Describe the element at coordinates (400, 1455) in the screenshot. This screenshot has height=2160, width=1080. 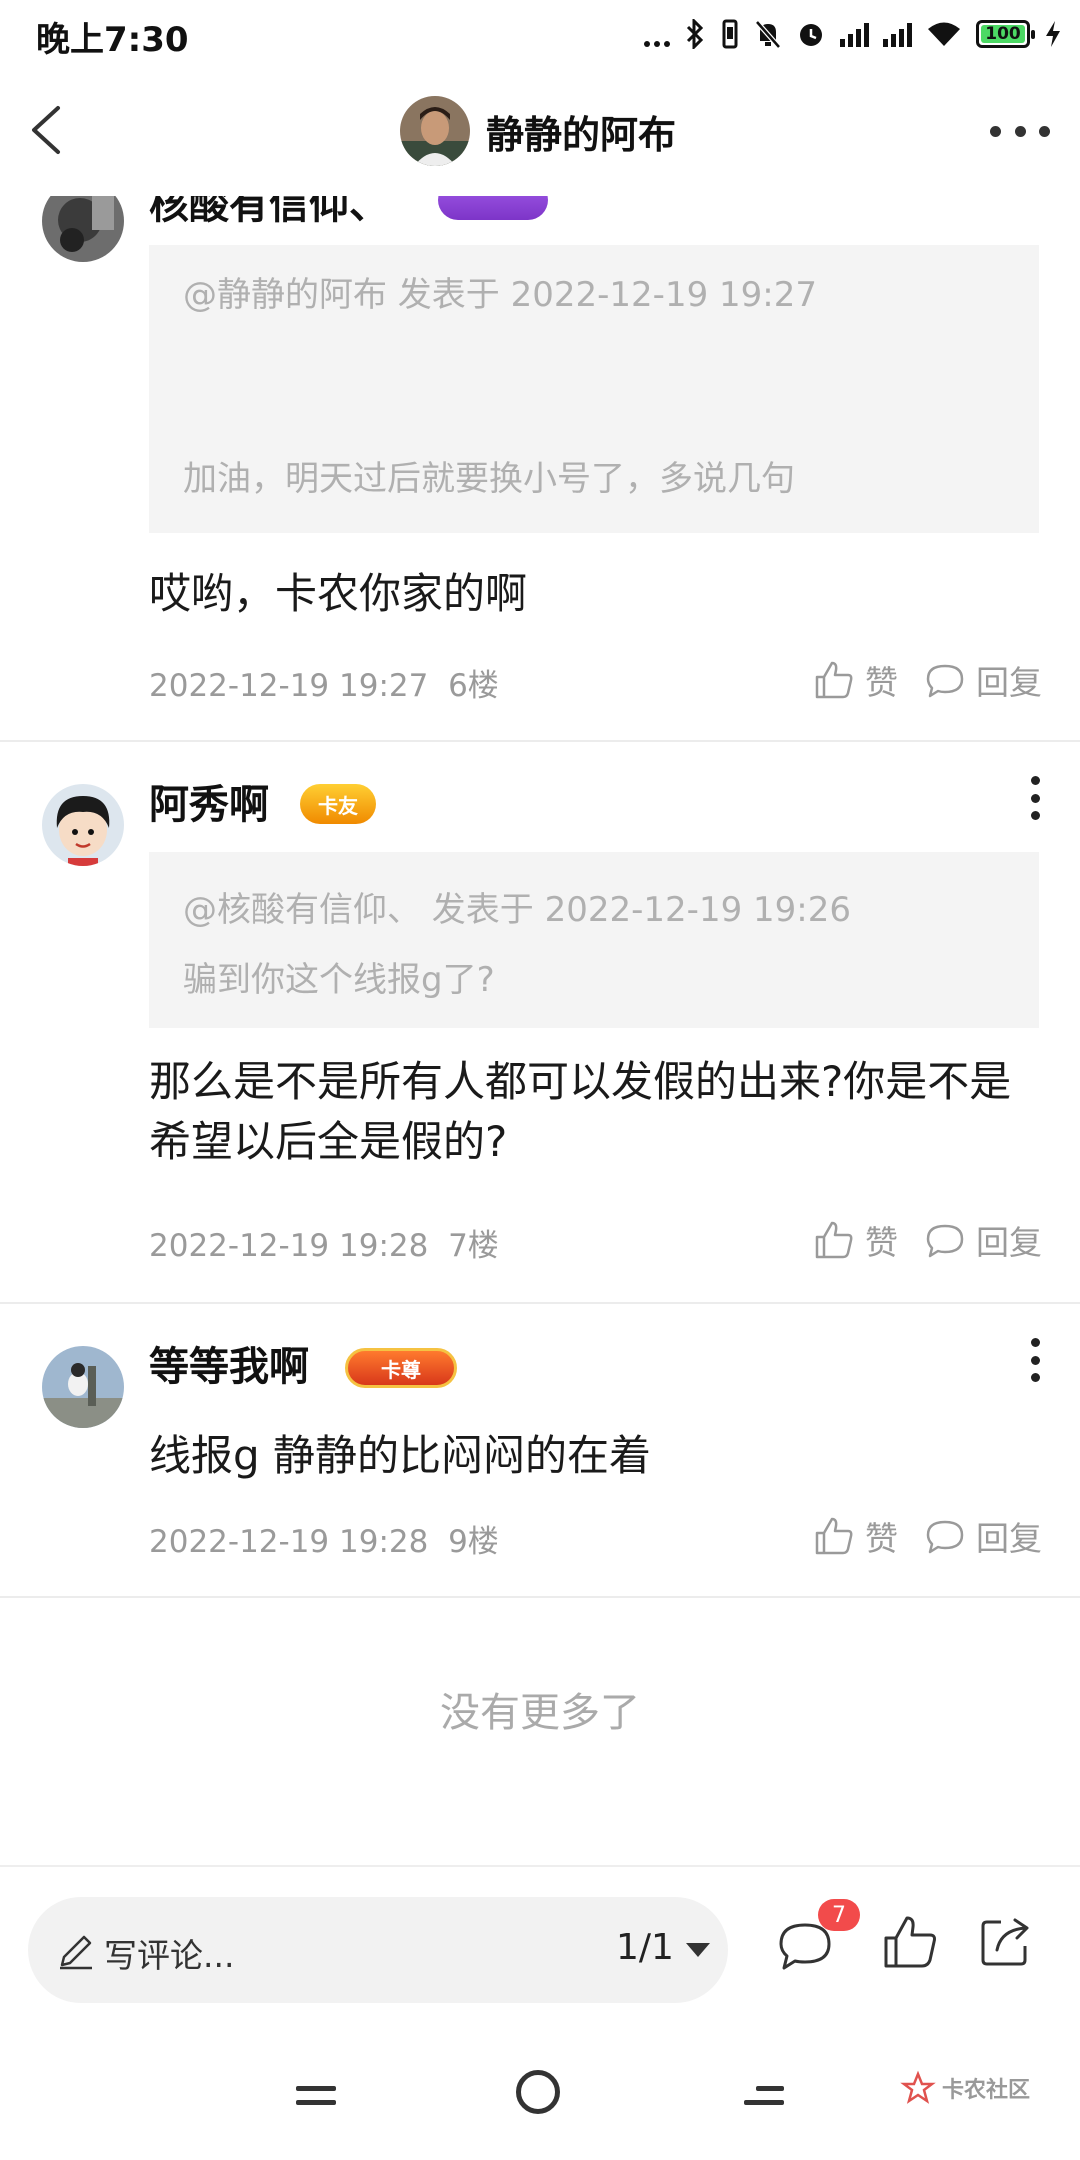
I see `comment-body: 线报g 静静的比闷闷的在着` at that location.